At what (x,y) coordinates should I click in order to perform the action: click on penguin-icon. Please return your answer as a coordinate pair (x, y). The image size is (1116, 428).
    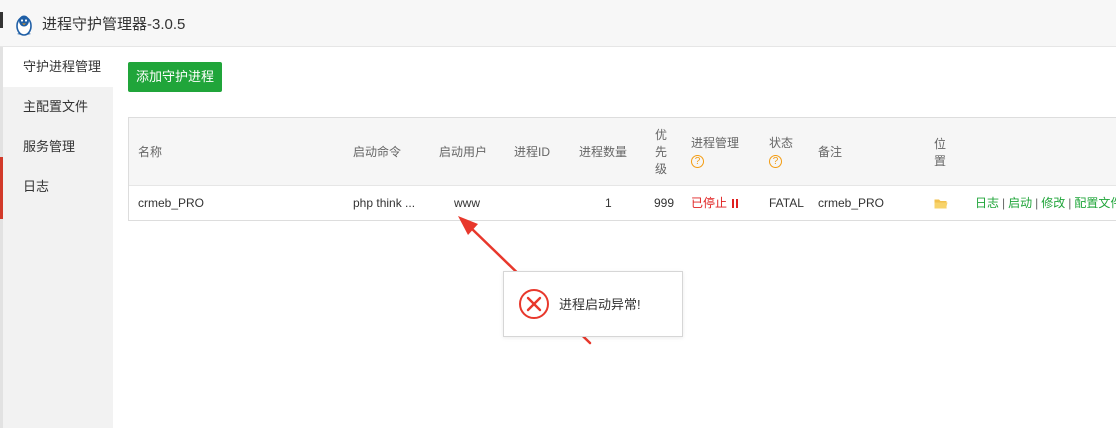
    Looking at the image, I should click on (24, 25).